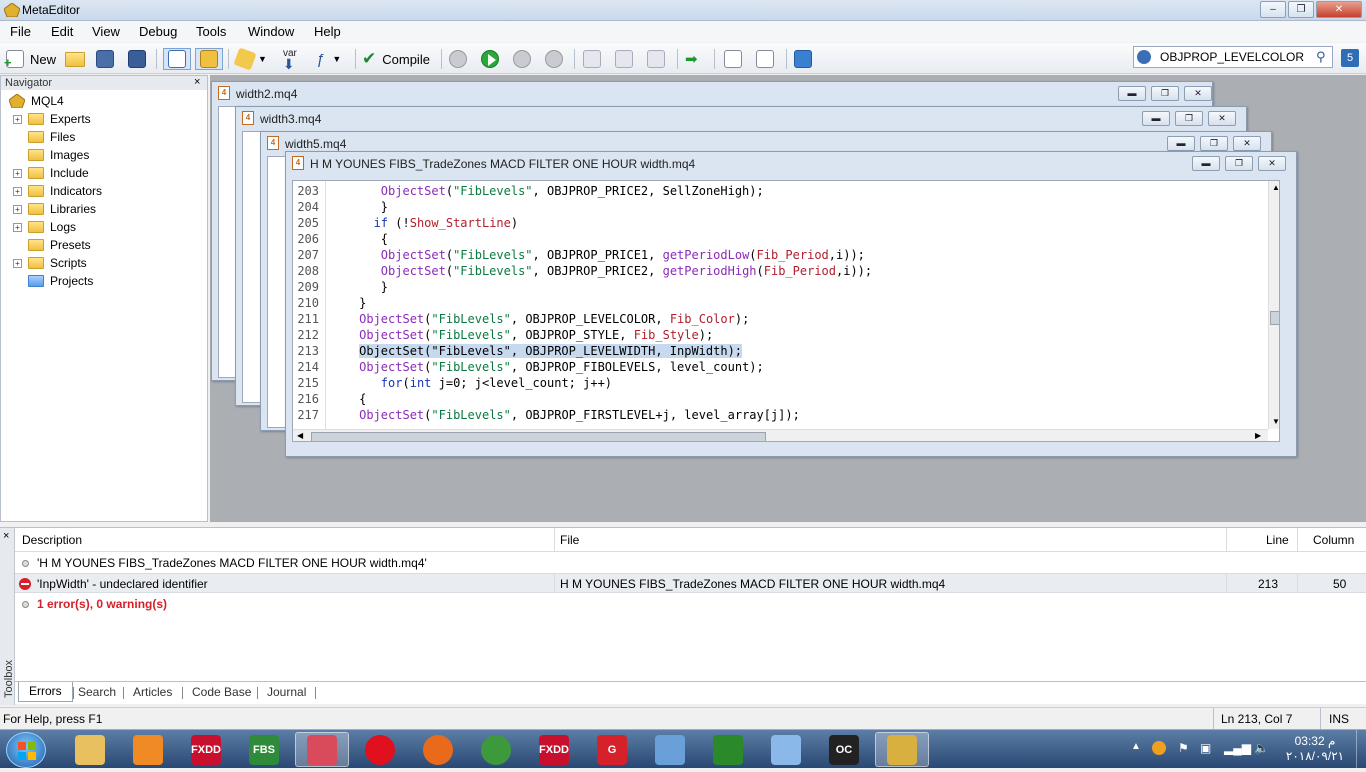 This screenshot has width=1366, height=772. Describe the element at coordinates (78, 59) in the screenshot. I see `open-button` at that location.